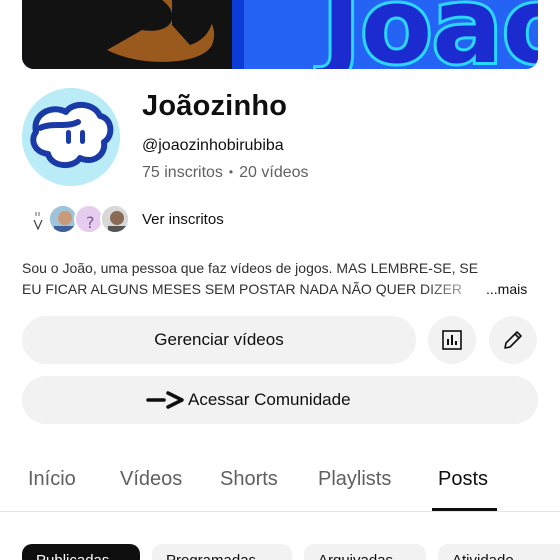 The height and width of the screenshot is (560, 560). Describe the element at coordinates (463, 479) in the screenshot. I see `tab-posts: Posts` at that location.